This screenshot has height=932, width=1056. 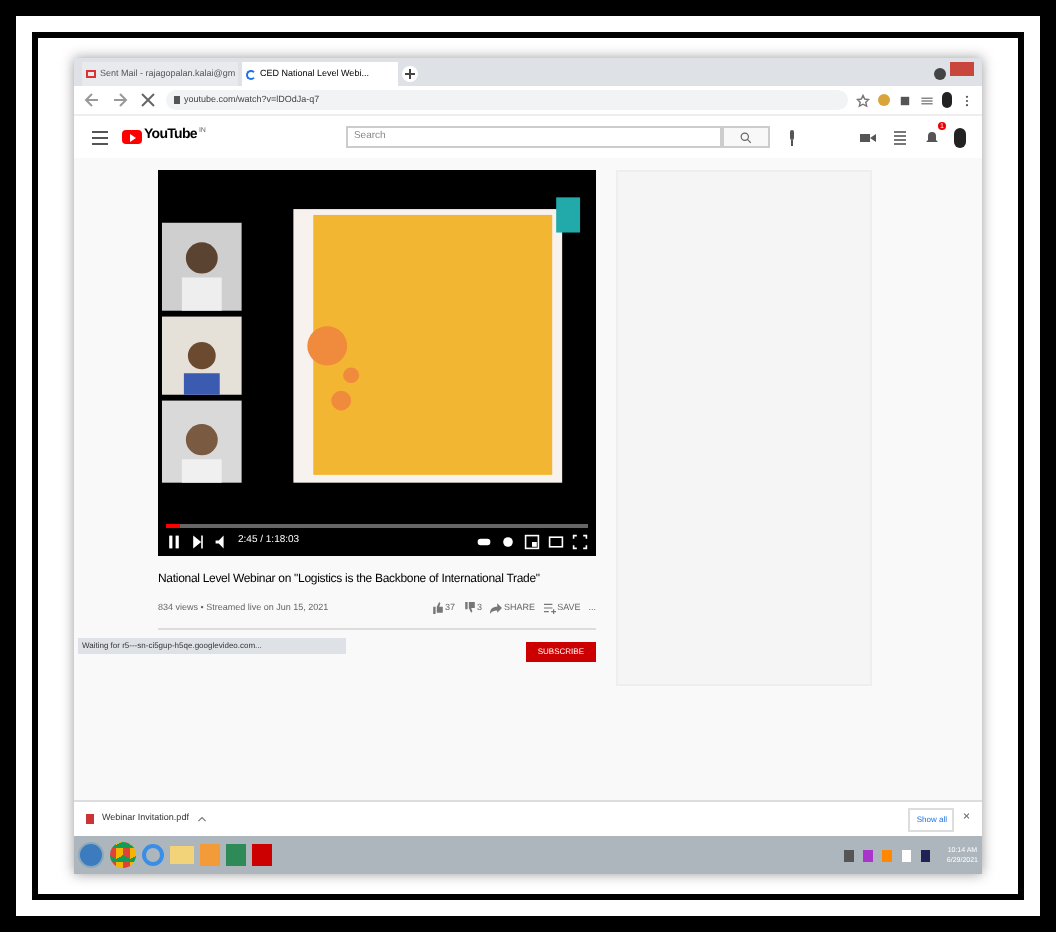 What do you see at coordinates (100, 137) in the screenshot?
I see `menu-icon` at bounding box center [100, 137].